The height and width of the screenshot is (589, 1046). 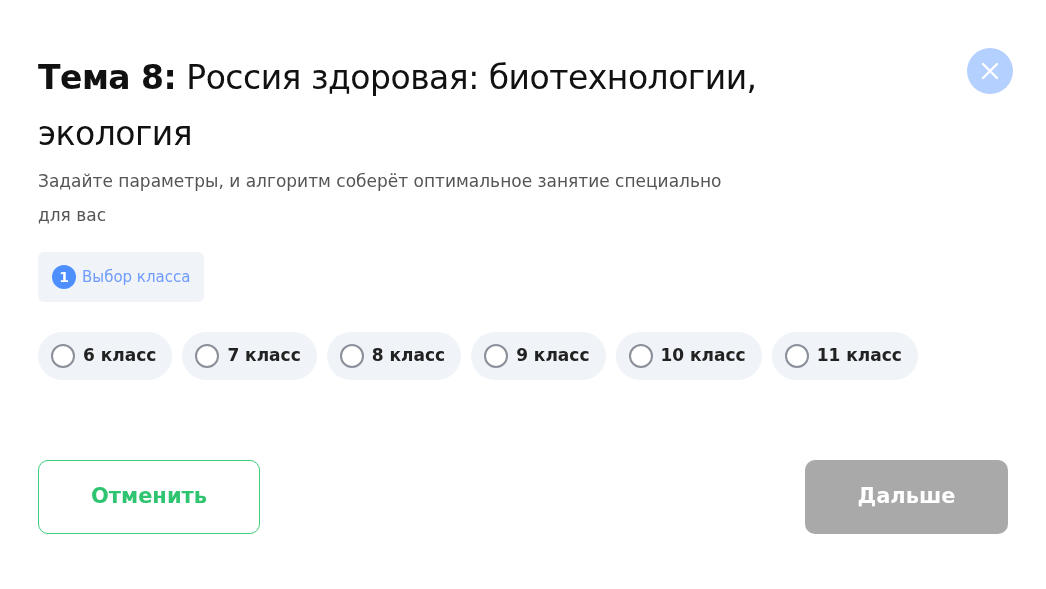 I want to click on close-button, so click(x=990, y=71).